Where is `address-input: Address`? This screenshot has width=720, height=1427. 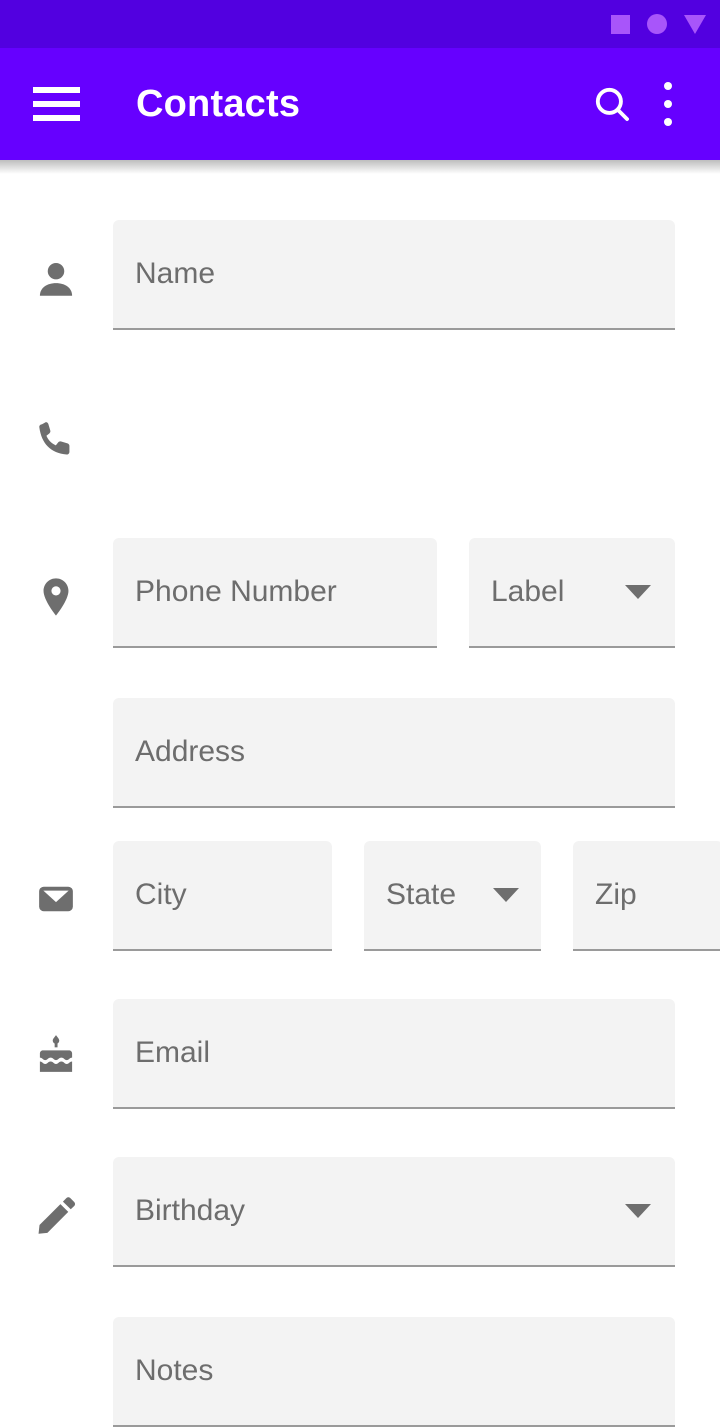 address-input: Address is located at coordinates (394, 753).